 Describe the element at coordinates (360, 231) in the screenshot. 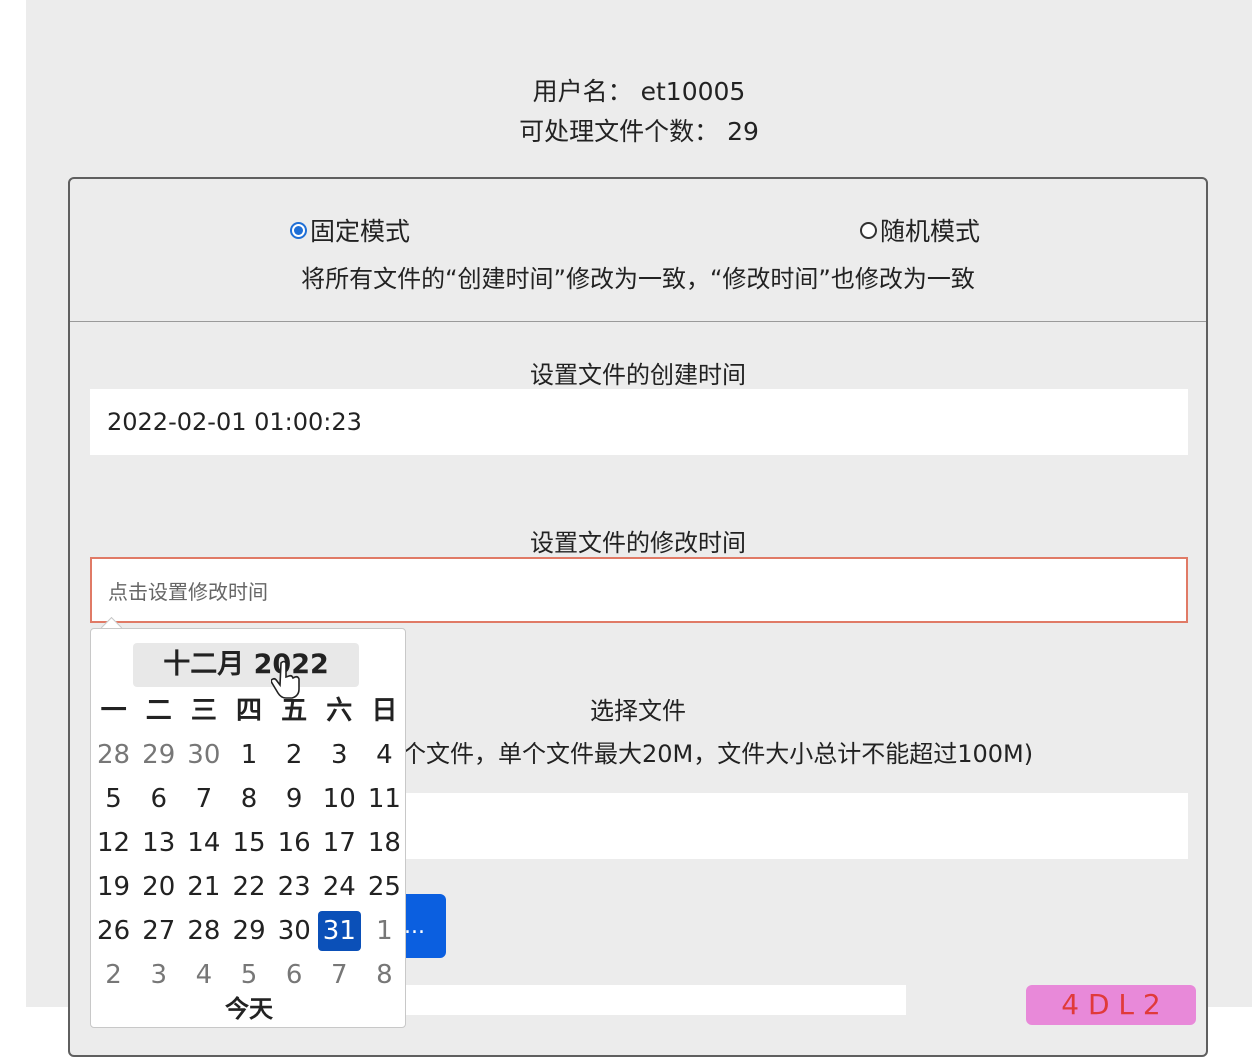

I see `fixed-mode-label: 固定模式` at that location.